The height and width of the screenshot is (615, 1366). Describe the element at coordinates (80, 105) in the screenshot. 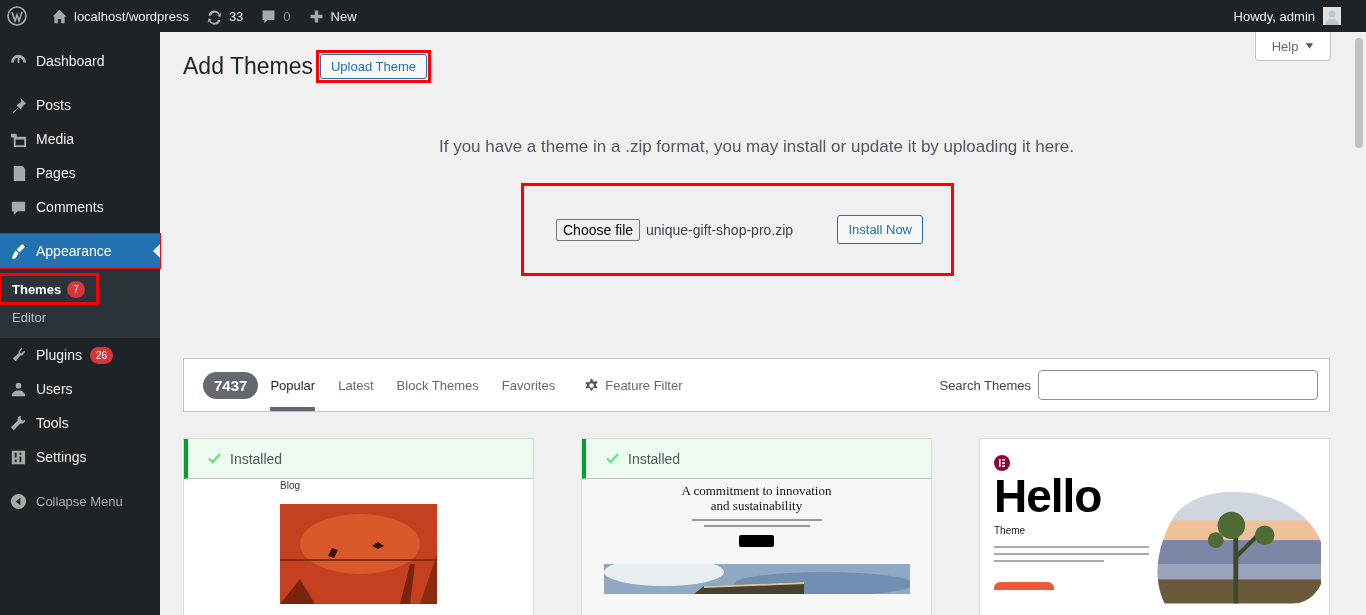

I see `menu-item: Posts` at that location.